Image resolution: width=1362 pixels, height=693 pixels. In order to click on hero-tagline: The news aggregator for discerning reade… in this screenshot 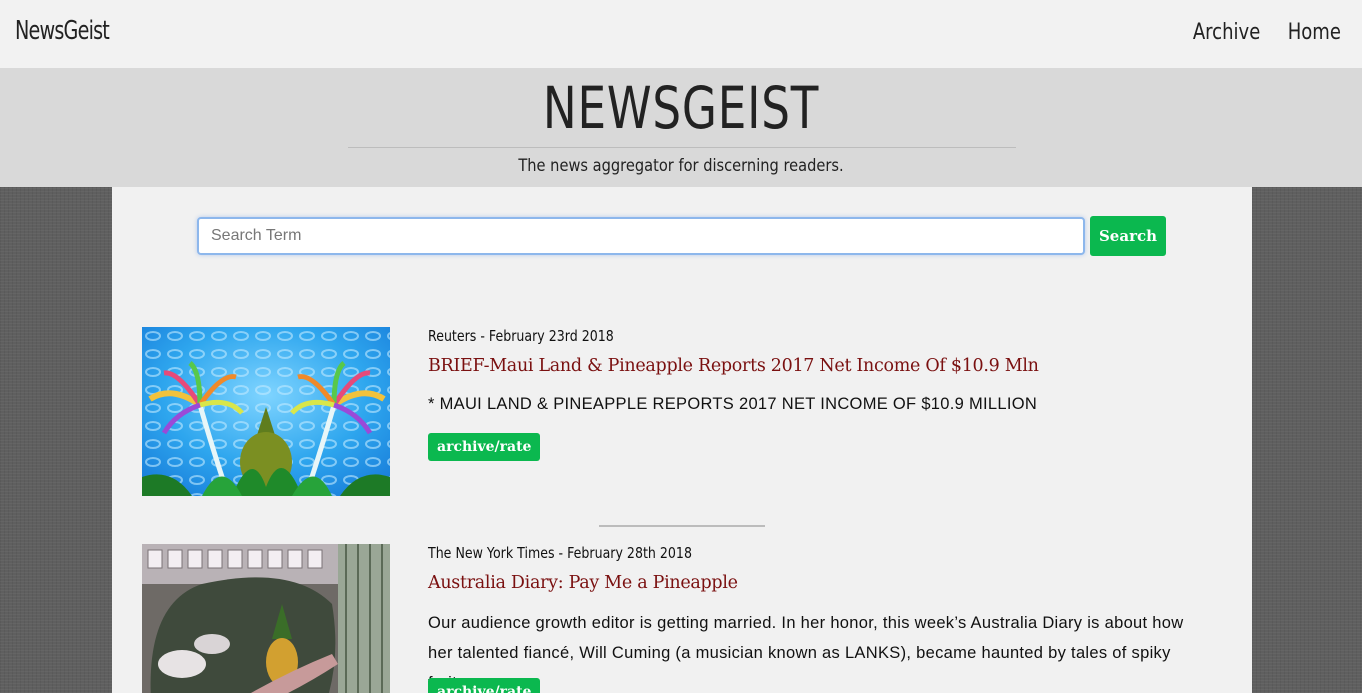, I will do `click(681, 166)`.